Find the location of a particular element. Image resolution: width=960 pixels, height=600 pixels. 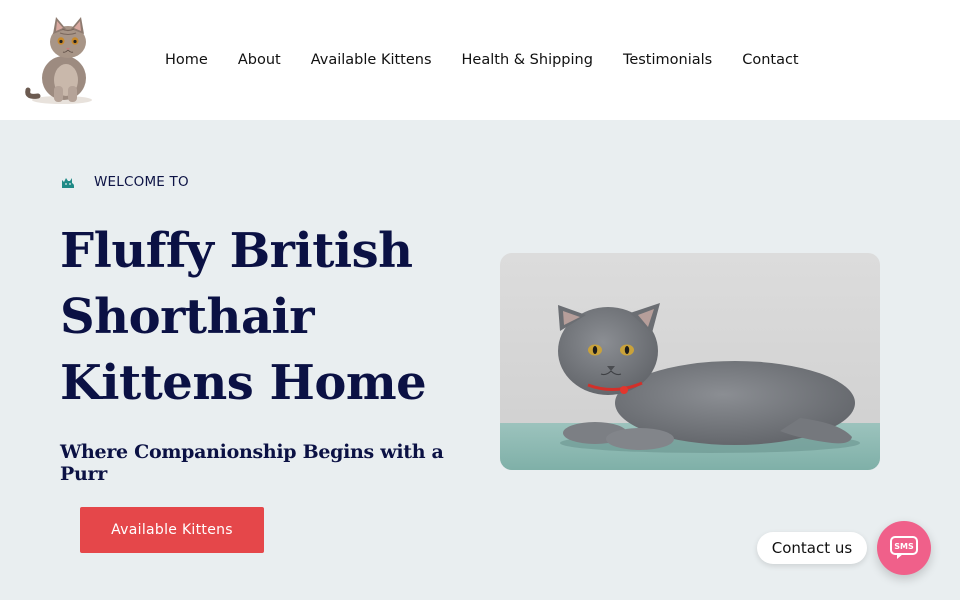

grey-cat-illustration is located at coordinates (690, 361).